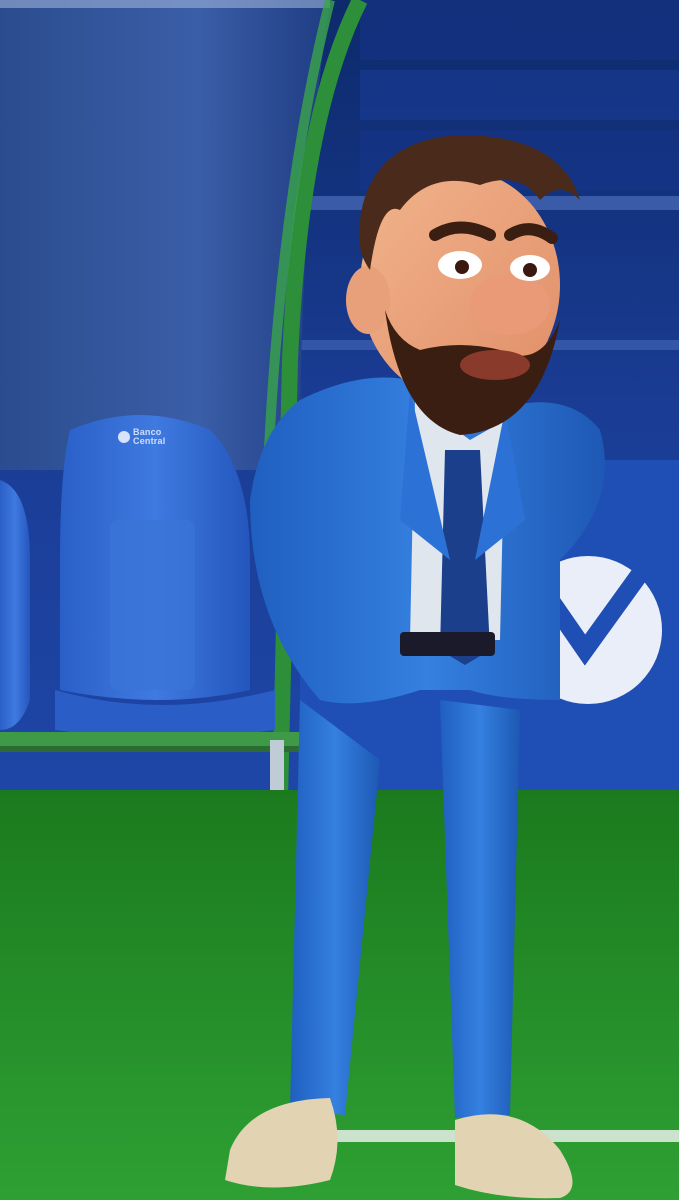  I want to click on seat-logo: Banco Central, so click(141, 437).